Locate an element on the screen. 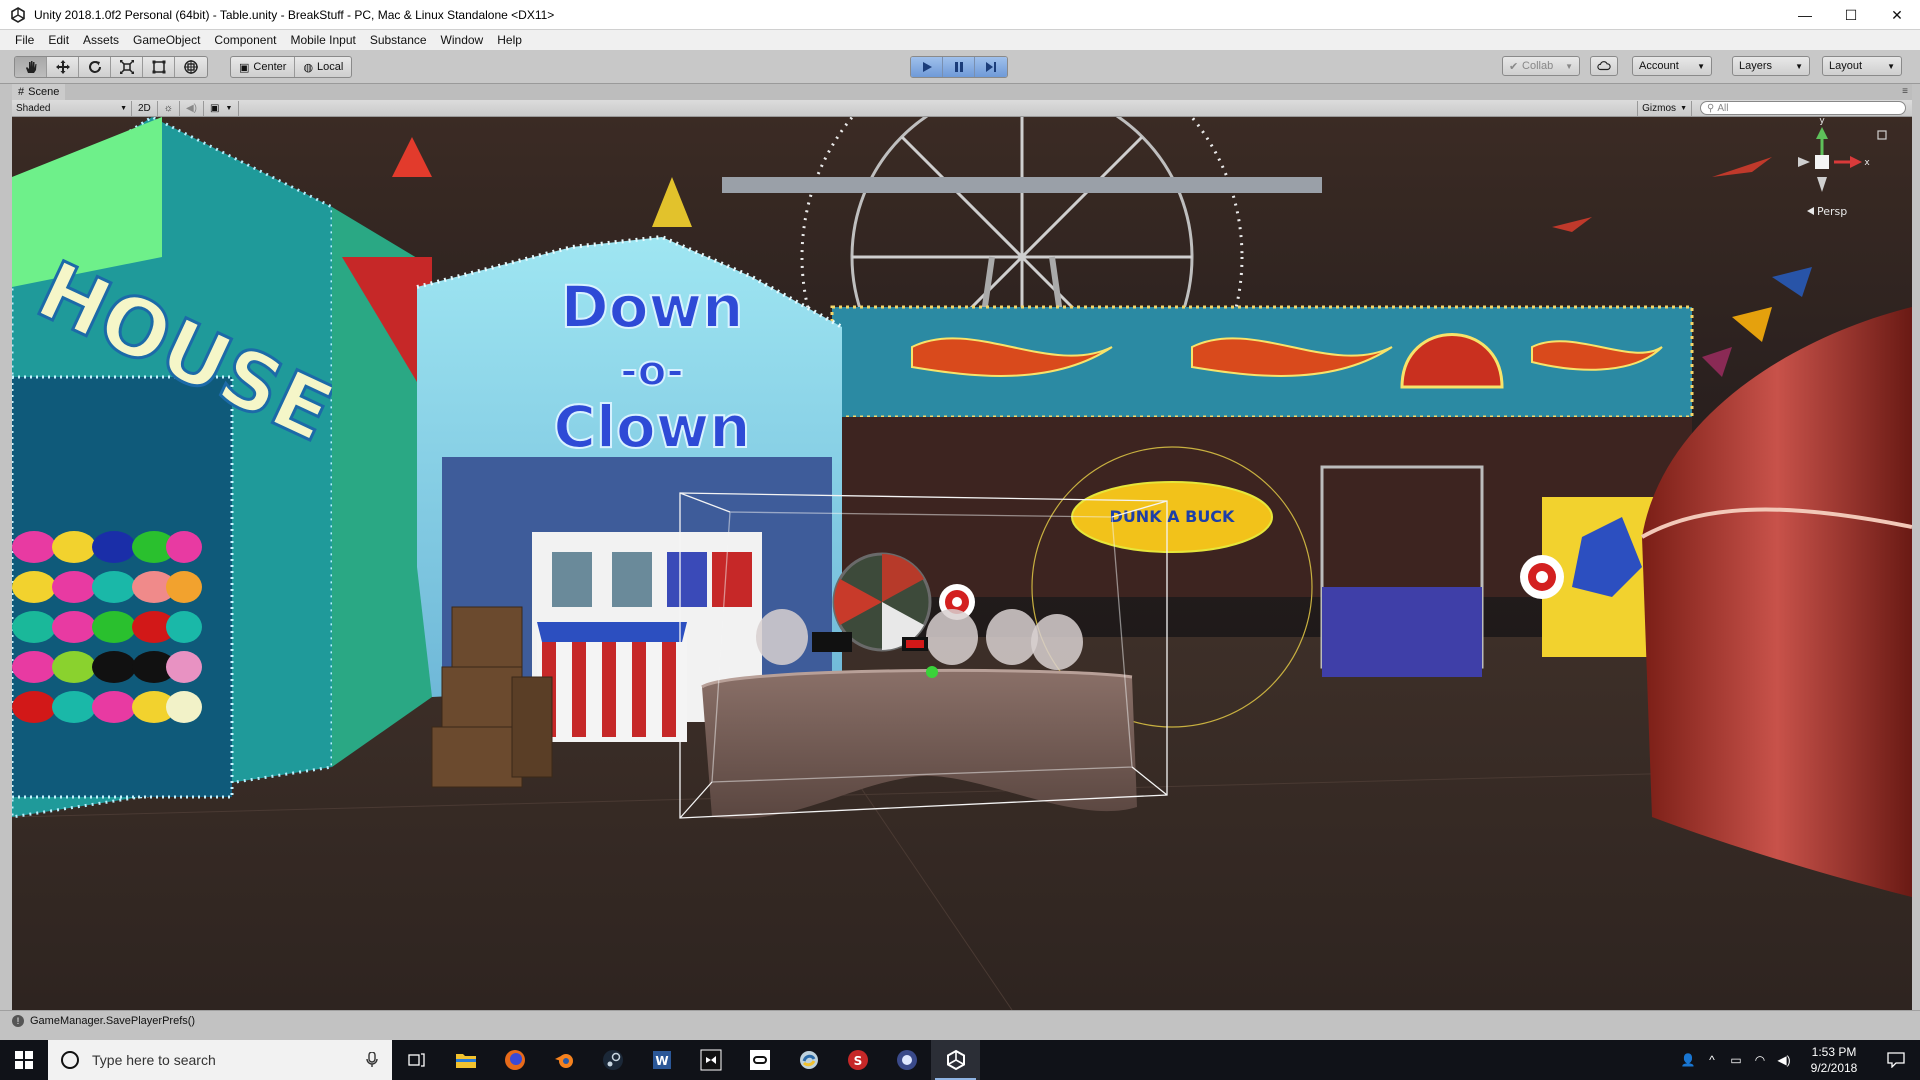  hand-tool-button is located at coordinates (31, 67).